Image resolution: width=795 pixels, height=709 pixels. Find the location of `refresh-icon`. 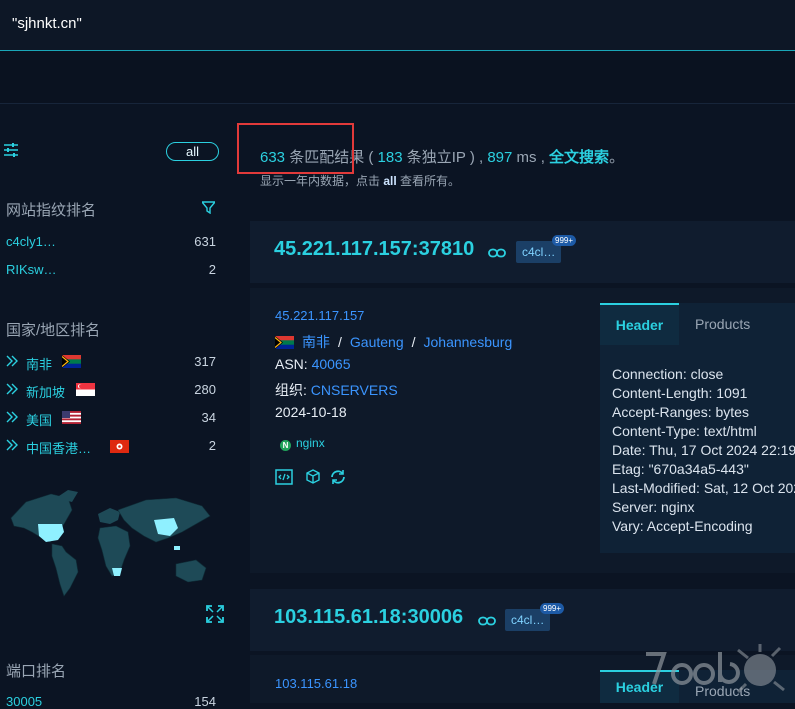

refresh-icon is located at coordinates (338, 477).